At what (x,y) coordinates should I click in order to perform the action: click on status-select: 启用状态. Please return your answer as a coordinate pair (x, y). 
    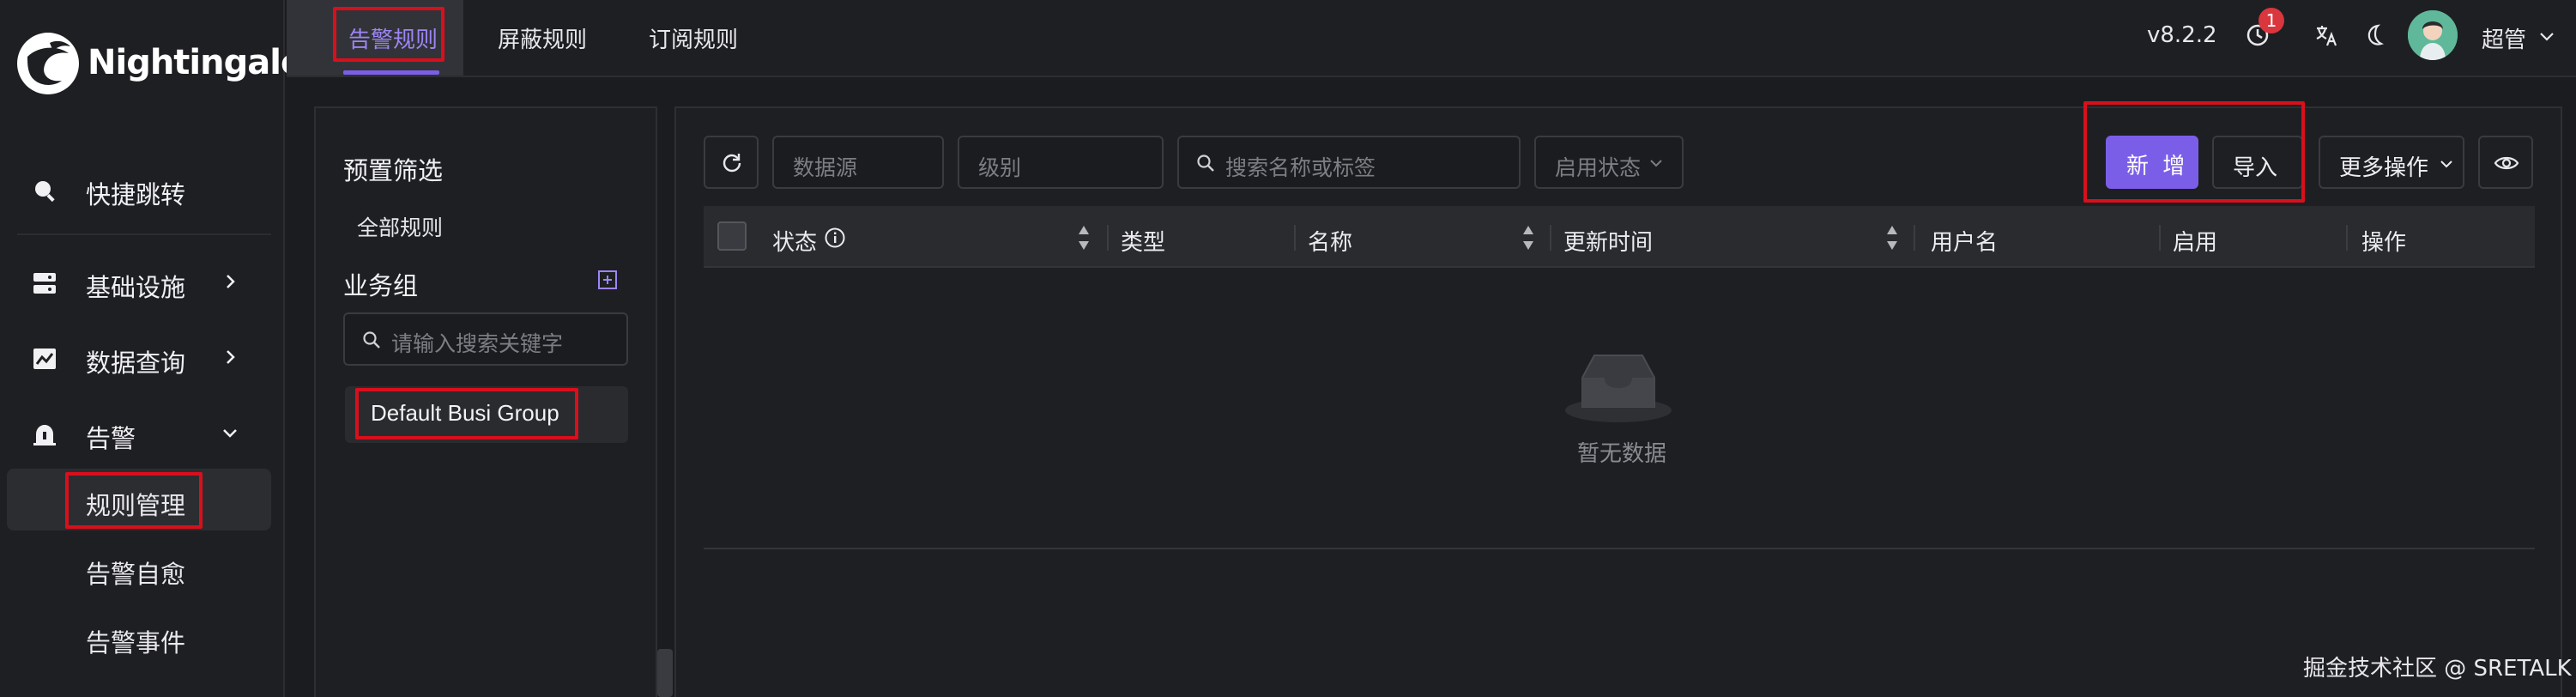
    Looking at the image, I should click on (1609, 162).